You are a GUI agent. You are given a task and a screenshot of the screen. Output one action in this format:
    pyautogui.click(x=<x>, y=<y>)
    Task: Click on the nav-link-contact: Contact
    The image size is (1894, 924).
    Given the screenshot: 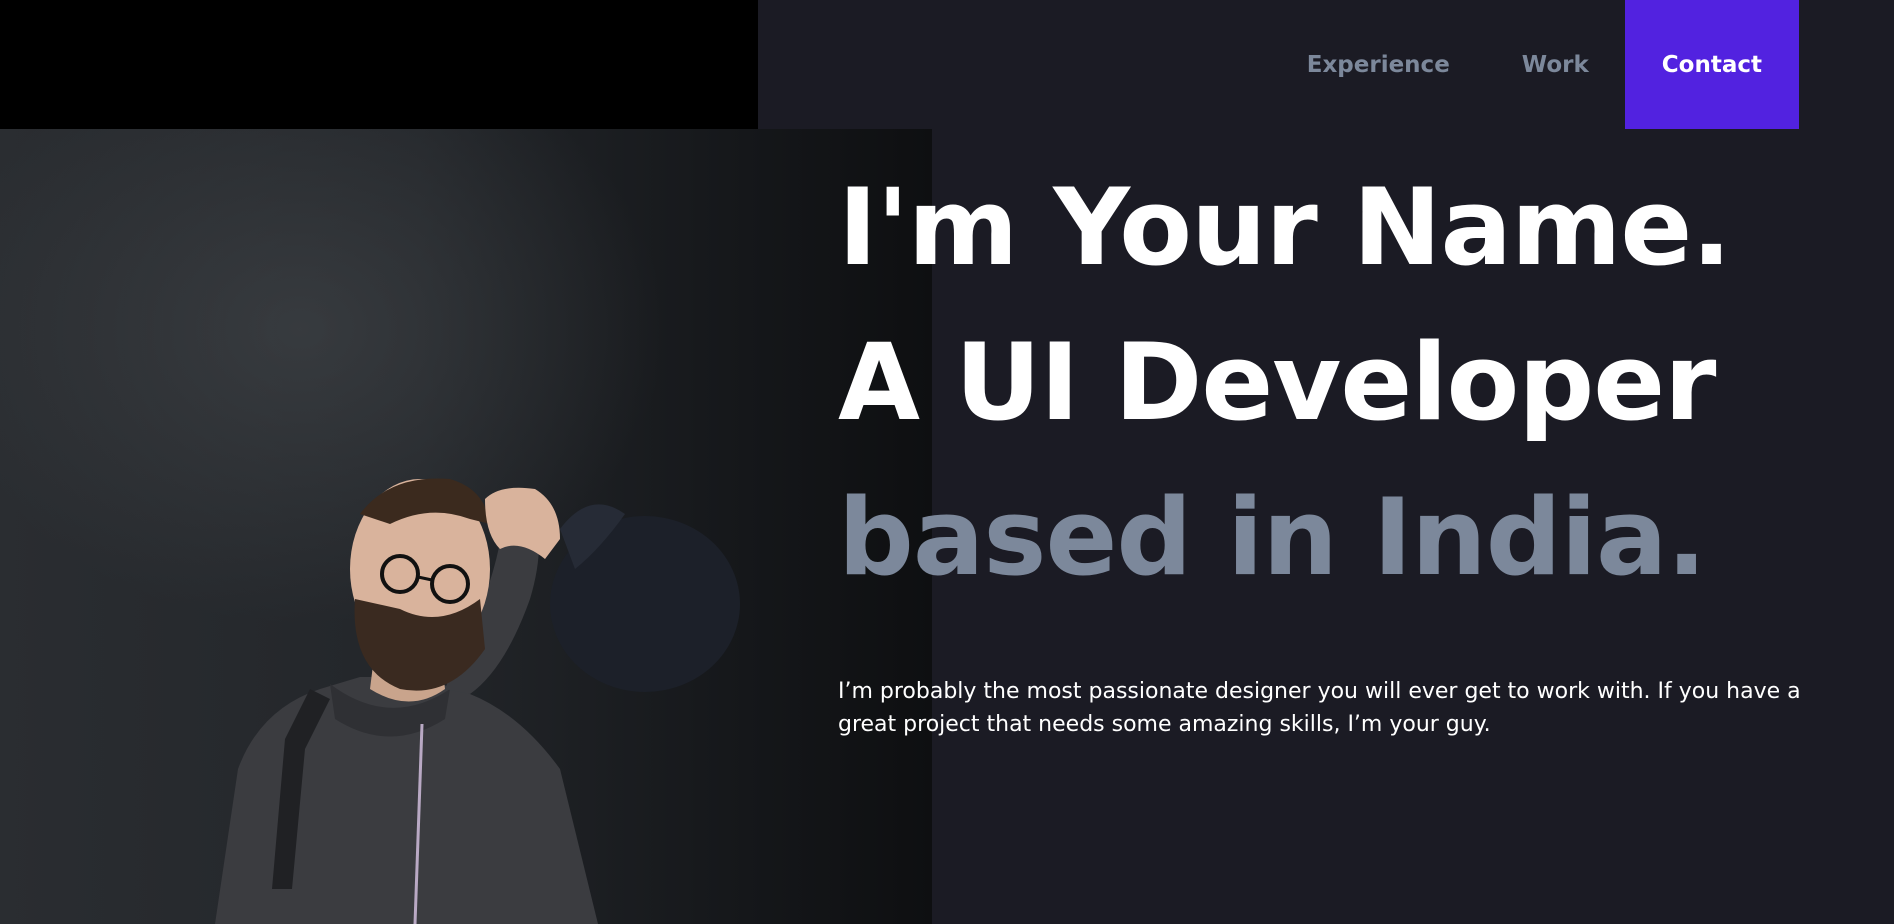 What is the action you would take?
    pyautogui.click(x=1711, y=64)
    